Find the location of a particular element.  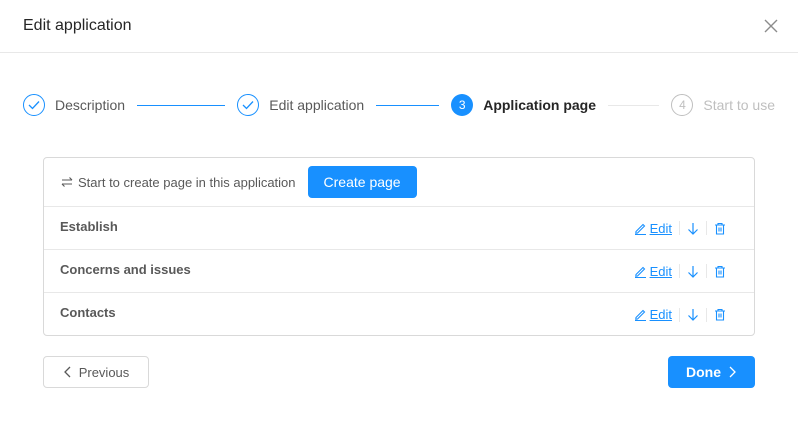

done-label: Done is located at coordinates (703, 372).